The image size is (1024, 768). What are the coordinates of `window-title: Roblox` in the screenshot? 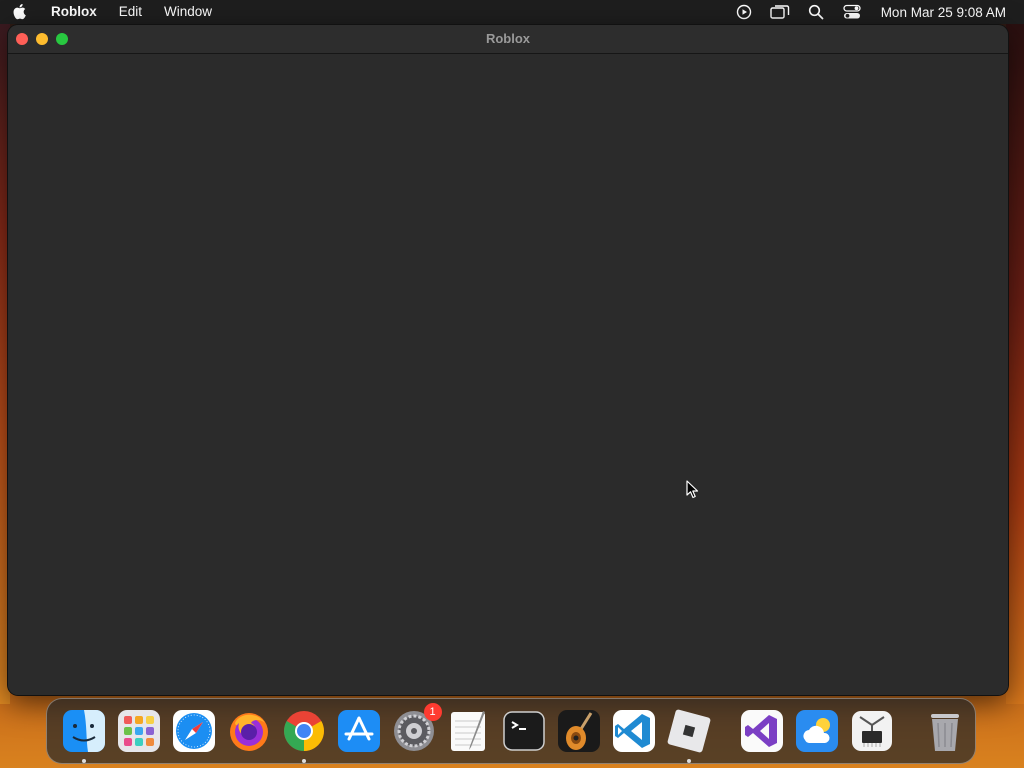 It's located at (508, 38).